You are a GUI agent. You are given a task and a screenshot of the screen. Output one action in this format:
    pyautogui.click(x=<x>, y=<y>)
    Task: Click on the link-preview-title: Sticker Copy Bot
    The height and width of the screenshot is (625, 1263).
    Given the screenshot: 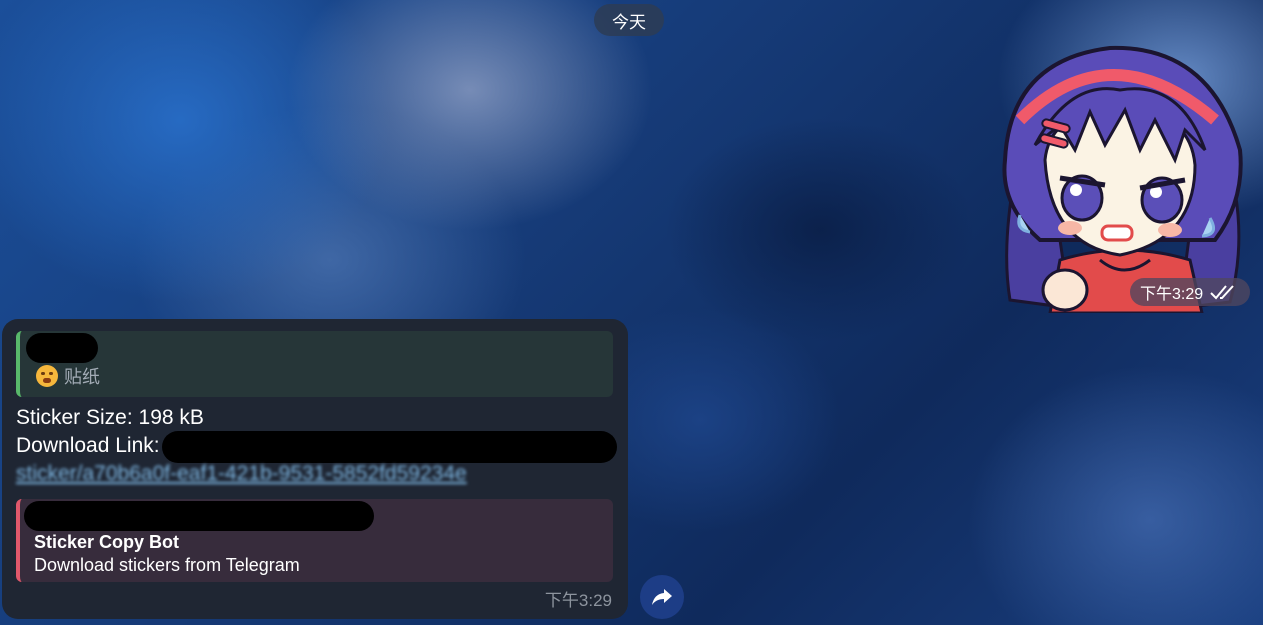 What is the action you would take?
    pyautogui.click(x=107, y=542)
    